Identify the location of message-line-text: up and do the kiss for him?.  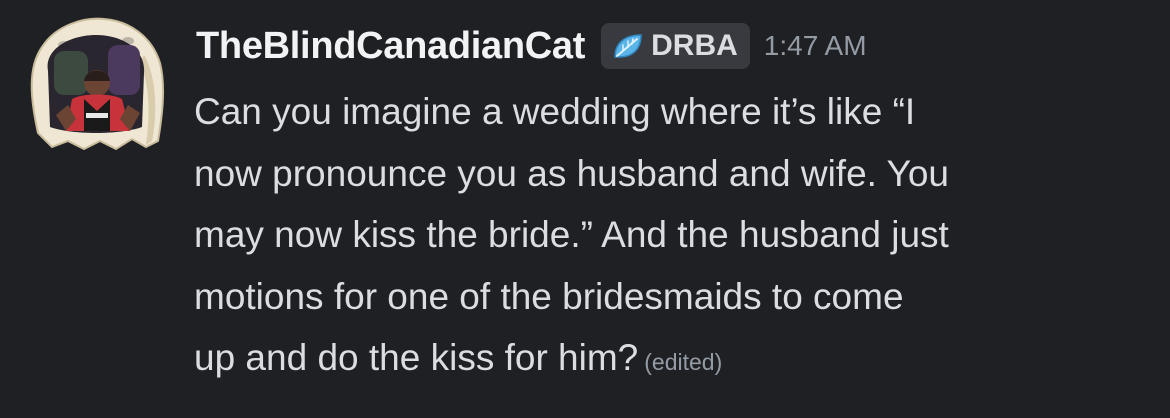
(416, 357).